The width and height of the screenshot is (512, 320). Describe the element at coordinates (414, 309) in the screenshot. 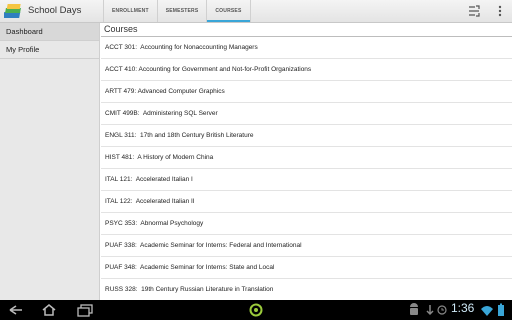

I see `android-icon` at that location.